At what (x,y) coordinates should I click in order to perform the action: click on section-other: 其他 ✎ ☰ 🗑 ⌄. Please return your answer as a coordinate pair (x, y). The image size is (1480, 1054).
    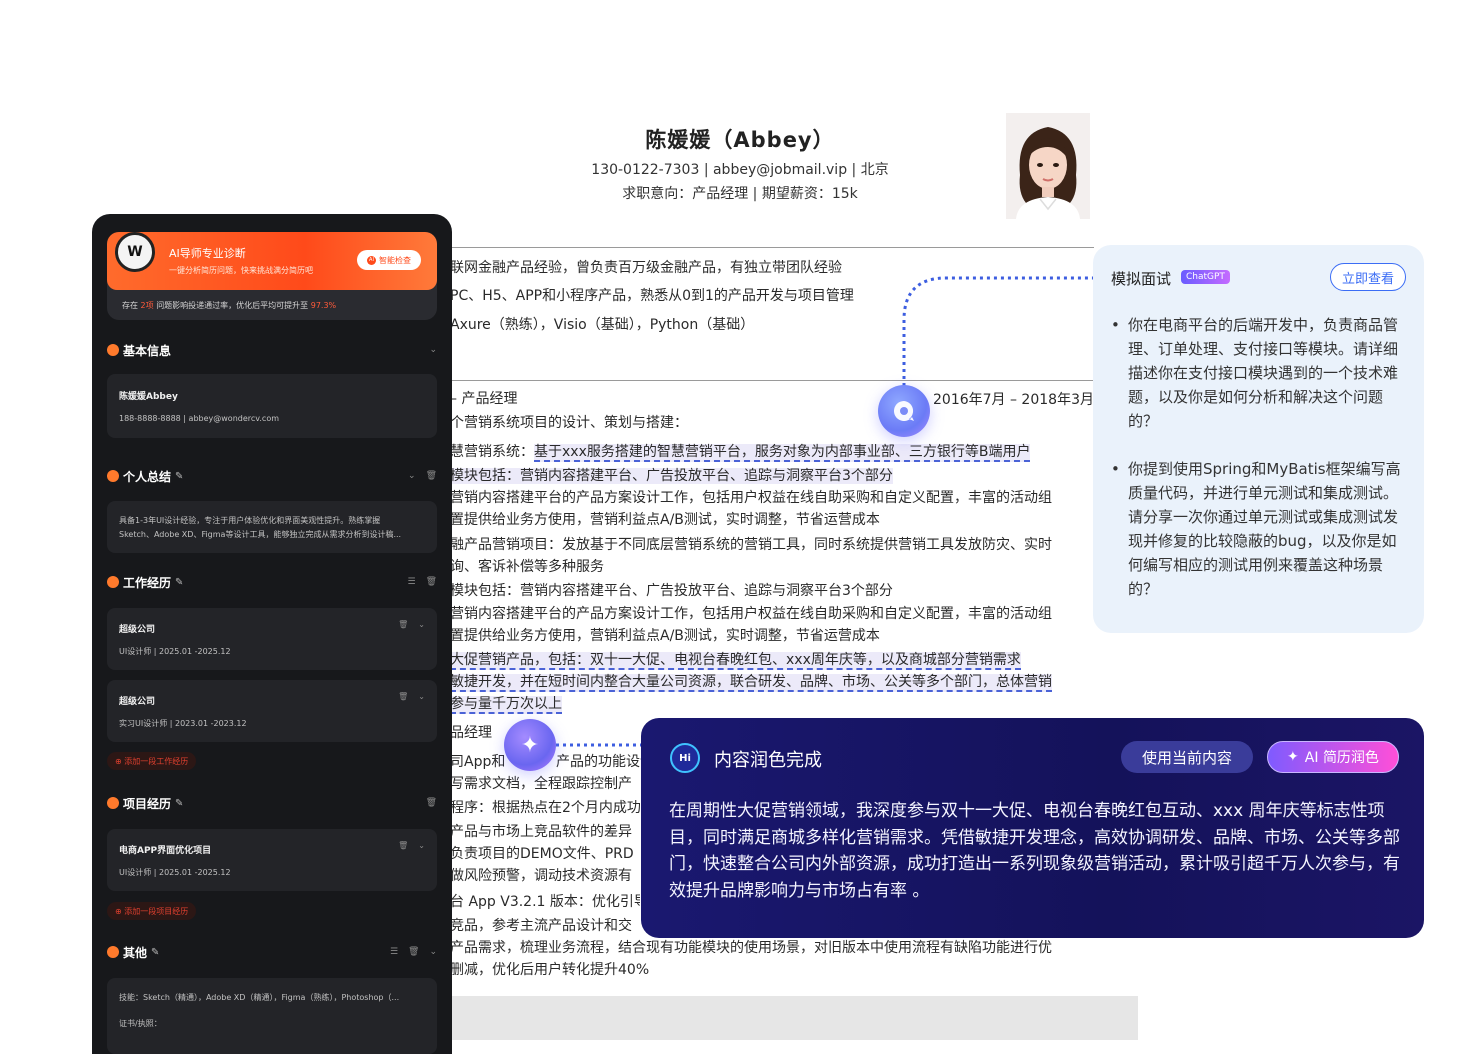
    Looking at the image, I should click on (272, 952).